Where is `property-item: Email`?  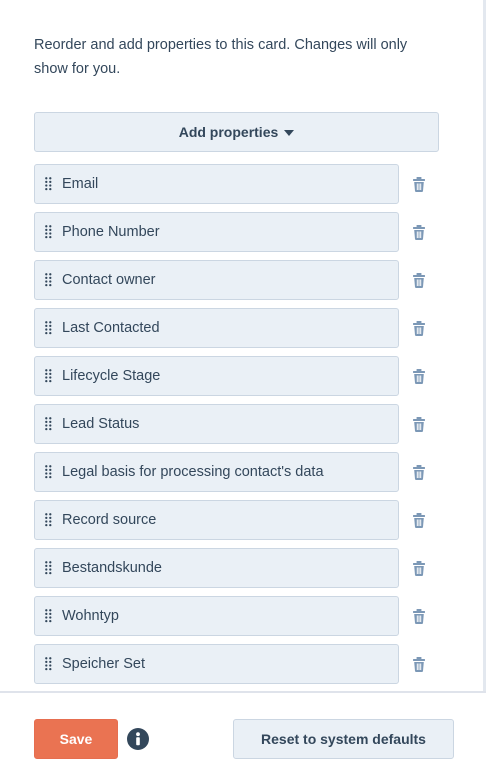
property-item: Email is located at coordinates (216, 184).